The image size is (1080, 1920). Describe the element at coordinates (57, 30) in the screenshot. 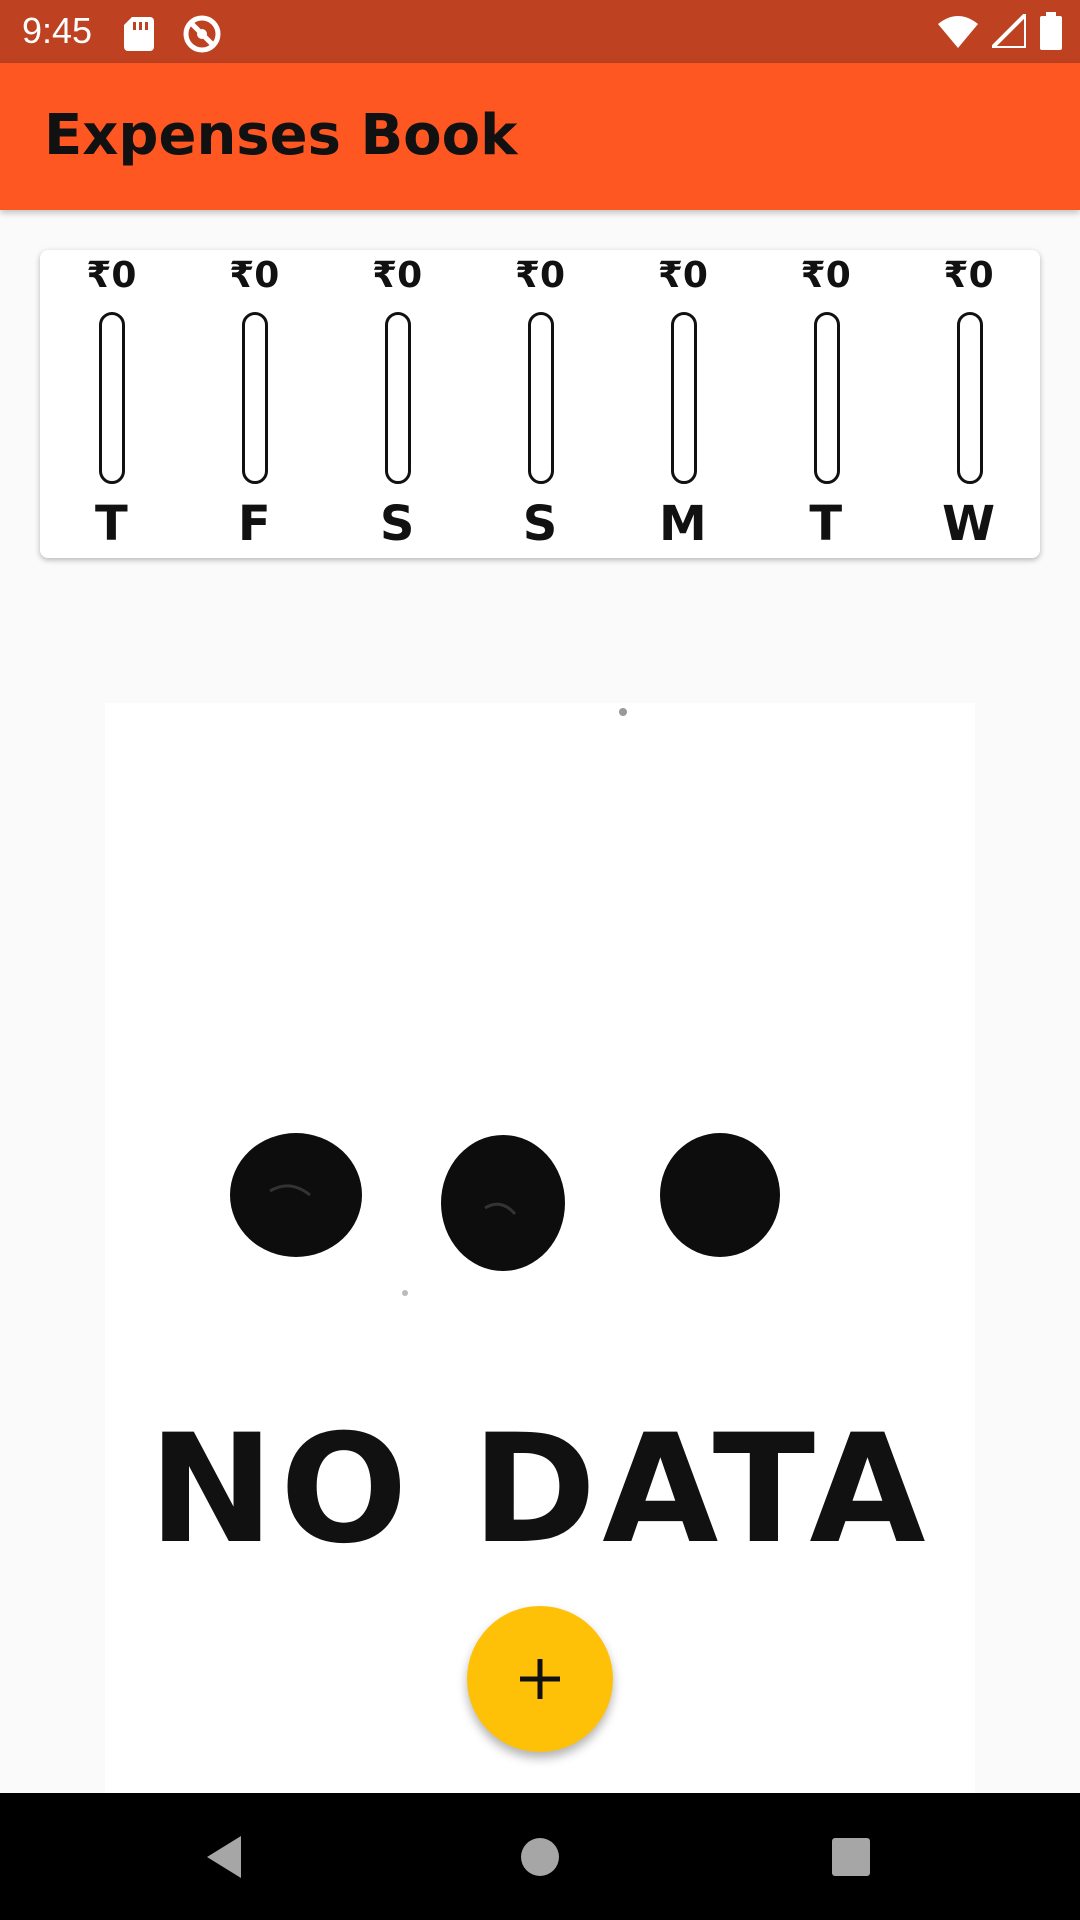

I see `status-time: 9:45` at that location.